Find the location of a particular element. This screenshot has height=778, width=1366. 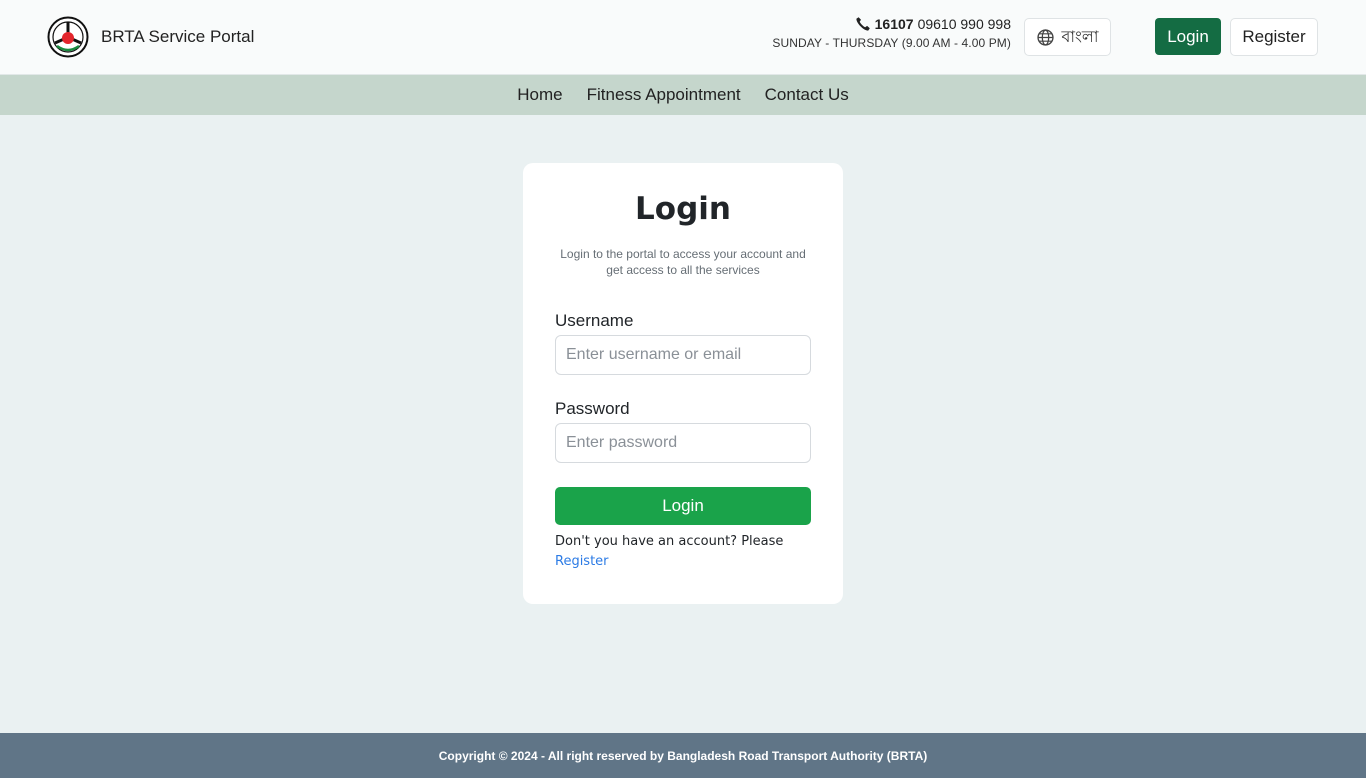

nav-item-home: Home is located at coordinates (539, 95).